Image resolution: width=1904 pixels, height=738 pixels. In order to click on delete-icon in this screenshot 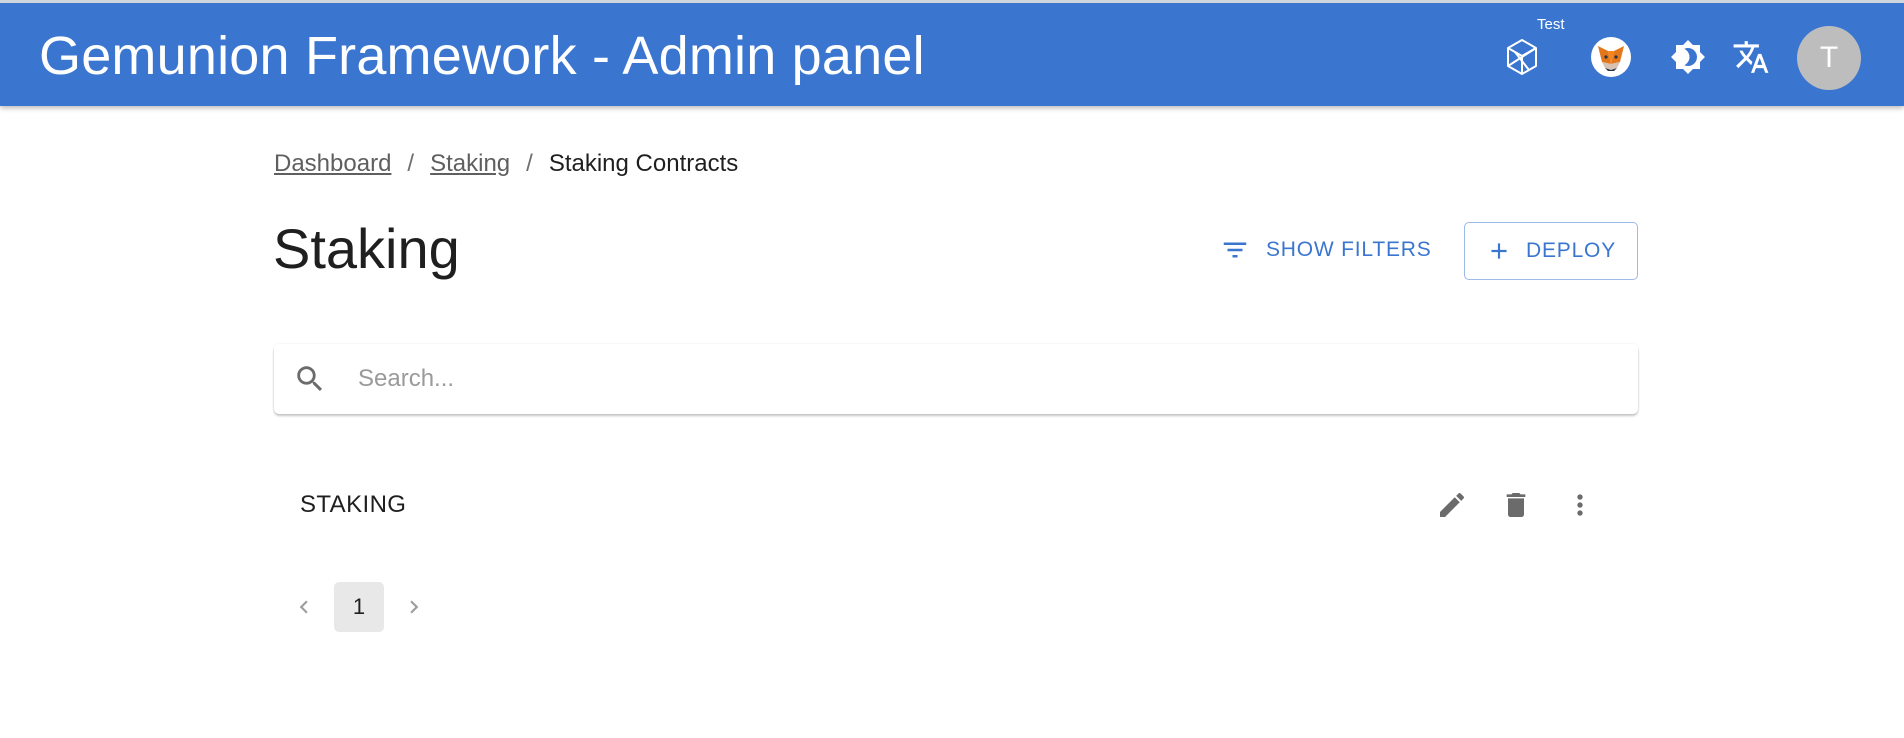, I will do `click(1516, 505)`.